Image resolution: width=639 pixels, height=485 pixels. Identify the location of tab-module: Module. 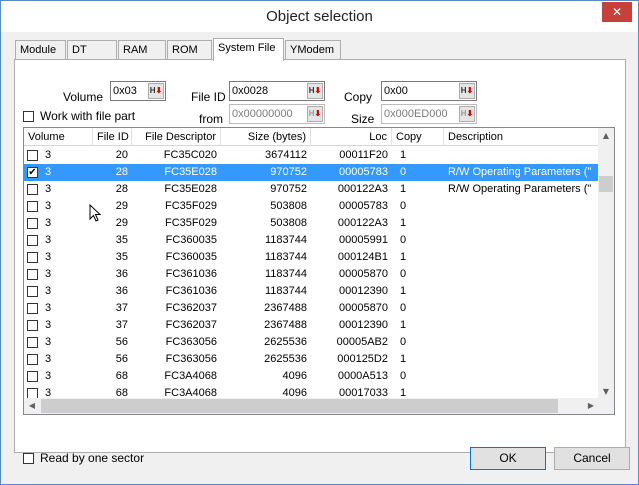
(40, 50).